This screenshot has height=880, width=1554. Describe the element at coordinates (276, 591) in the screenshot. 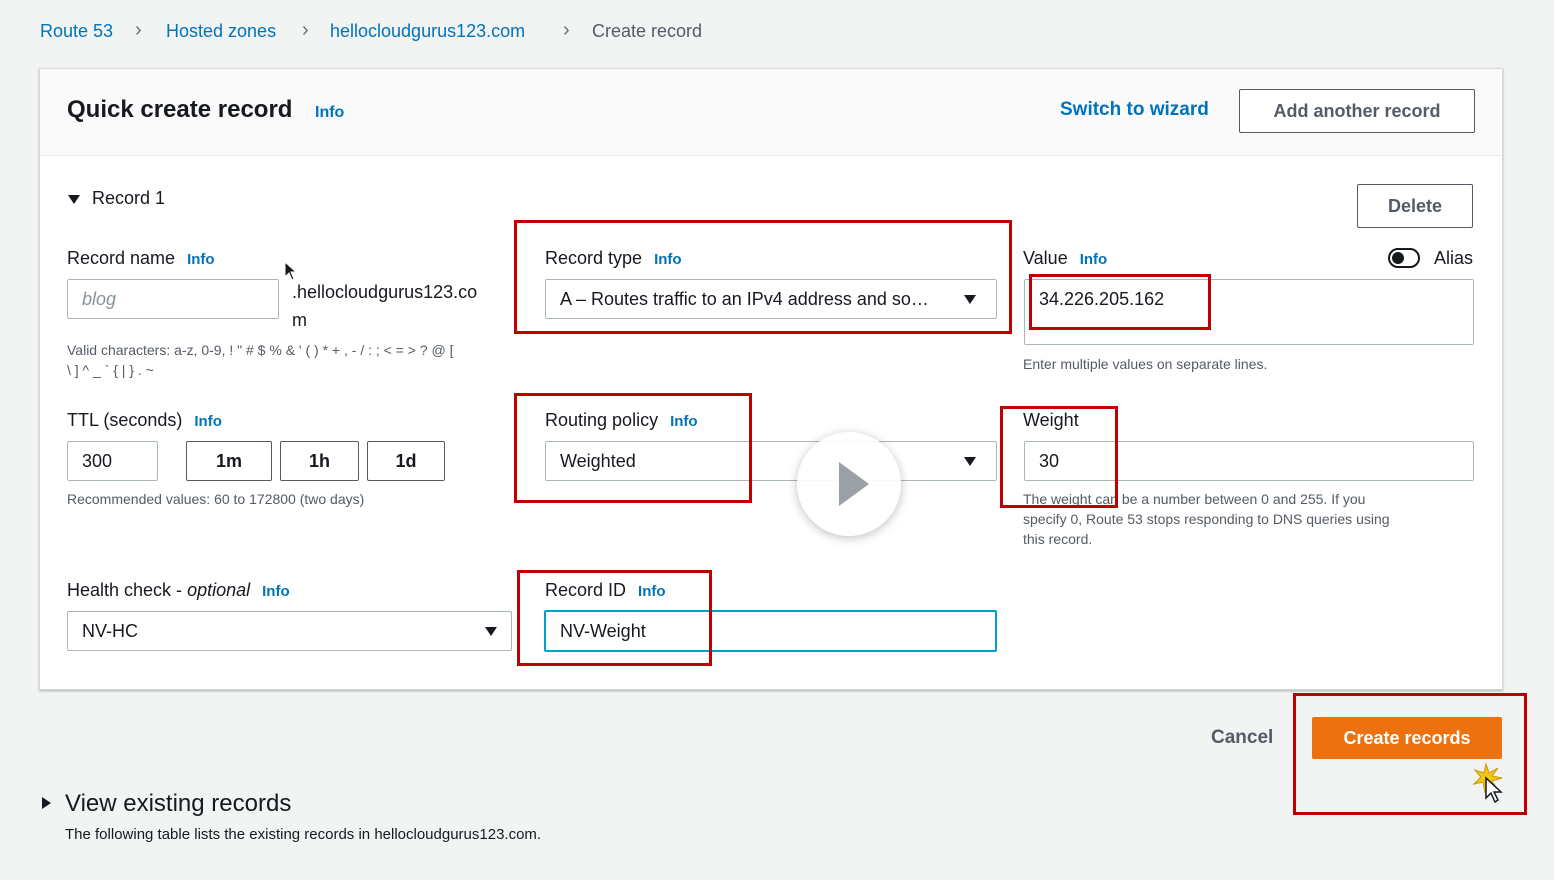

I see `health-check-info-link: Info` at that location.